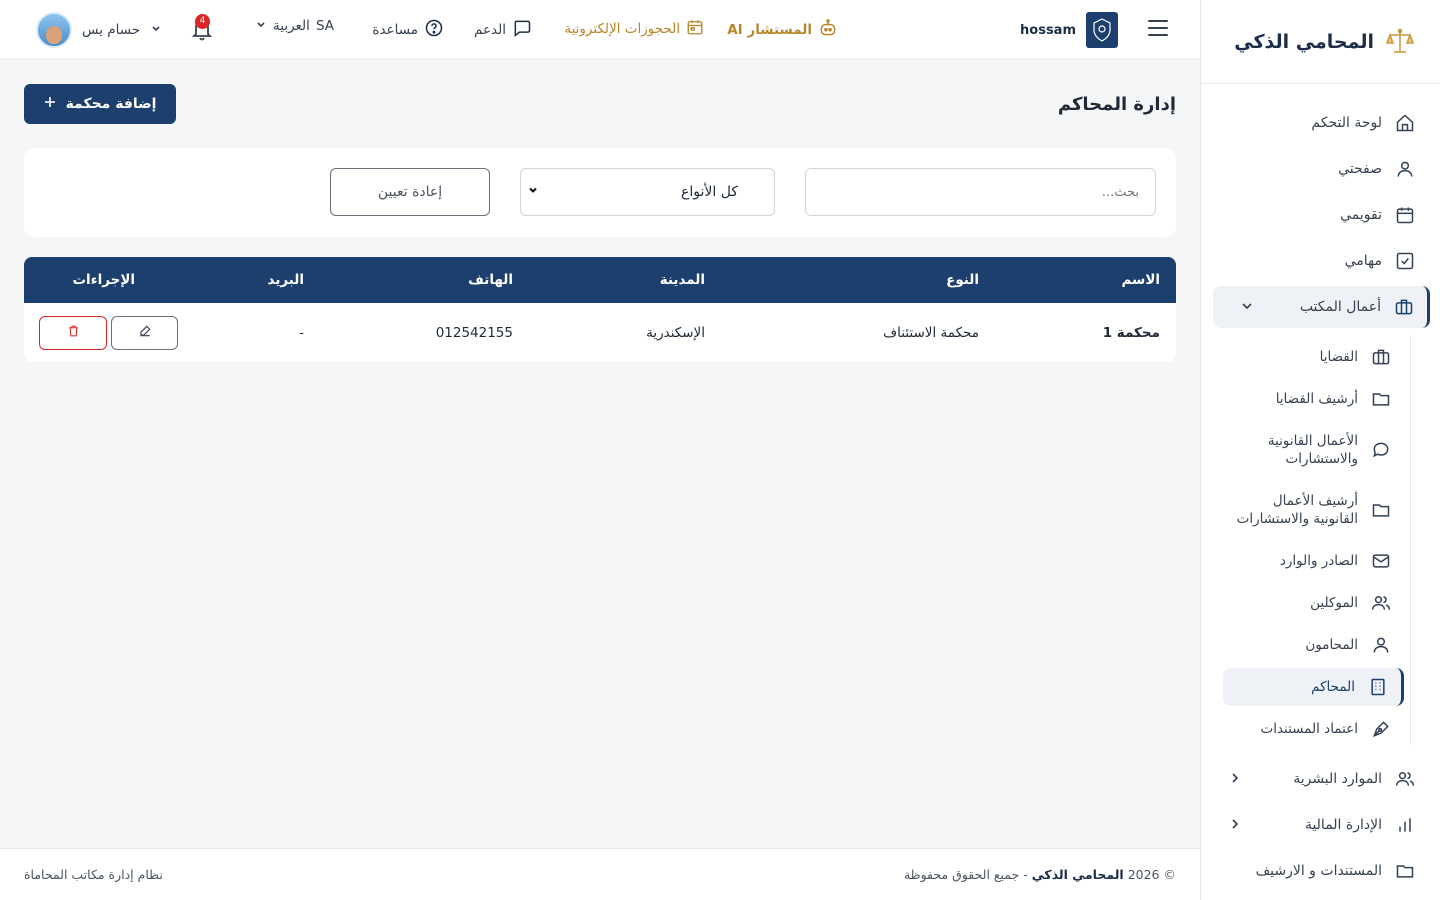  I want to click on column-header-city: المدينة, so click(682, 280).